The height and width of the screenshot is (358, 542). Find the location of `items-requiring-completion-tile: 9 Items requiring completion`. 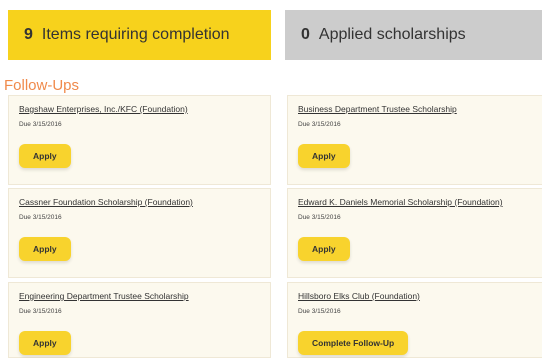

items-requiring-completion-tile: 9 Items requiring completion is located at coordinates (139, 35).